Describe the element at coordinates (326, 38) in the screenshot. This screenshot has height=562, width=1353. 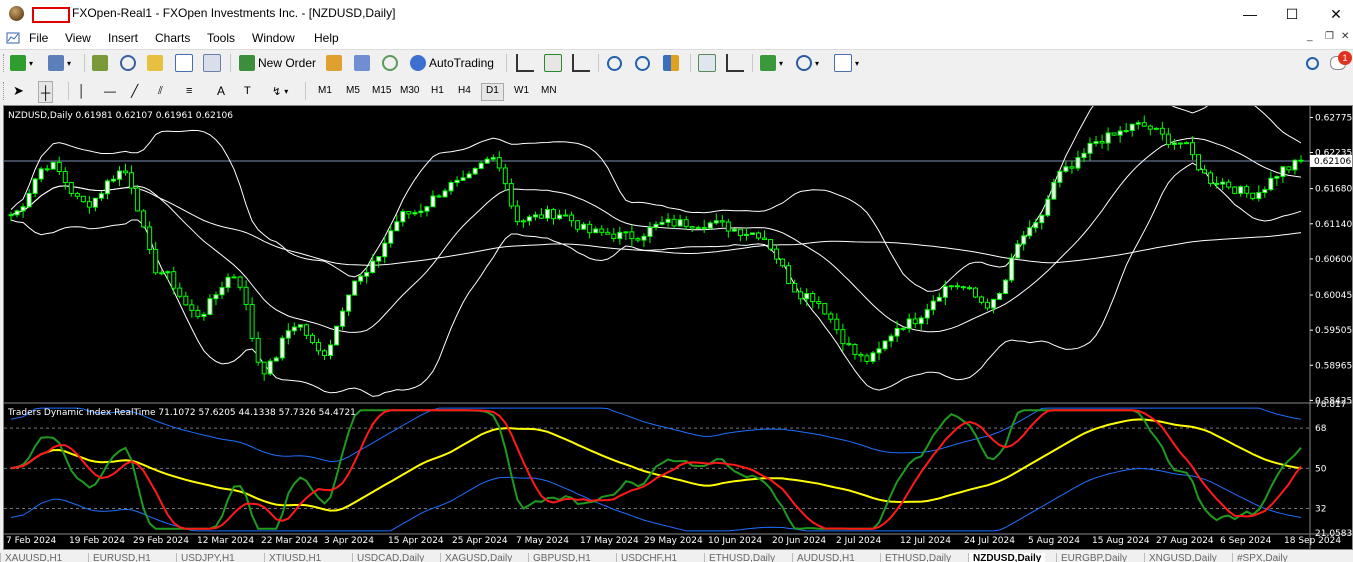
I see `menu-help: Help` at that location.